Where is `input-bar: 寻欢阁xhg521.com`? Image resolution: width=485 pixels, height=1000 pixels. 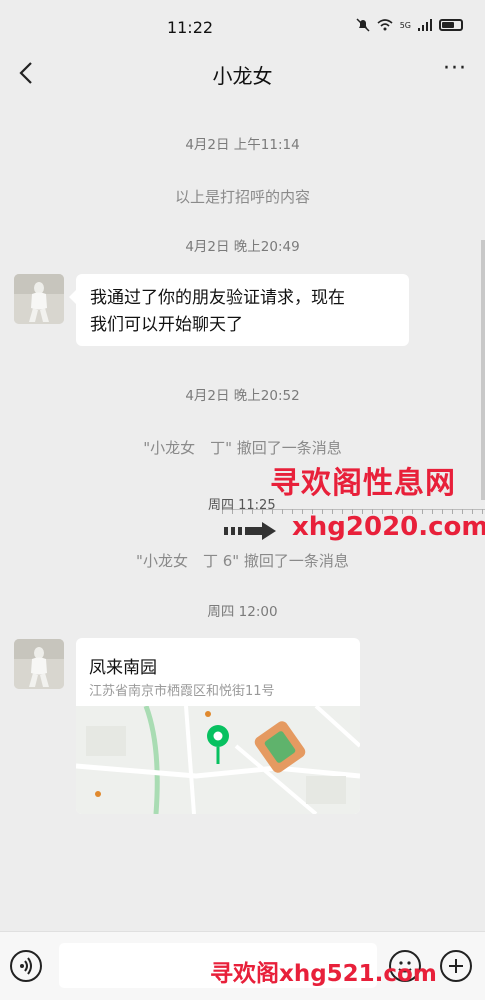
input-bar: 寻欢阁xhg521.com is located at coordinates (242, 965).